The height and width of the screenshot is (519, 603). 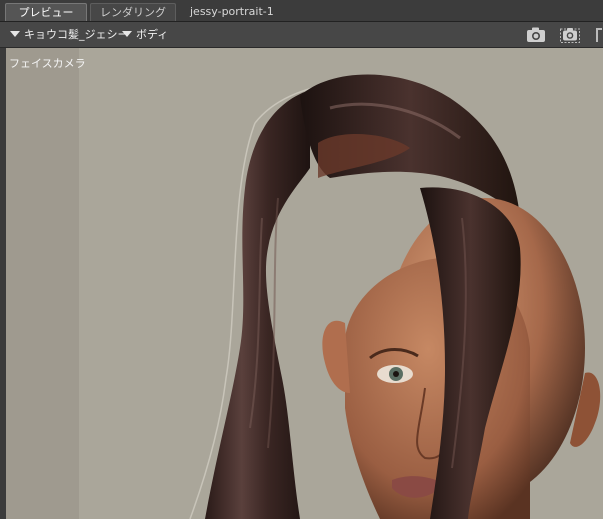 I want to click on hair-left-strand, so click(x=257, y=304).